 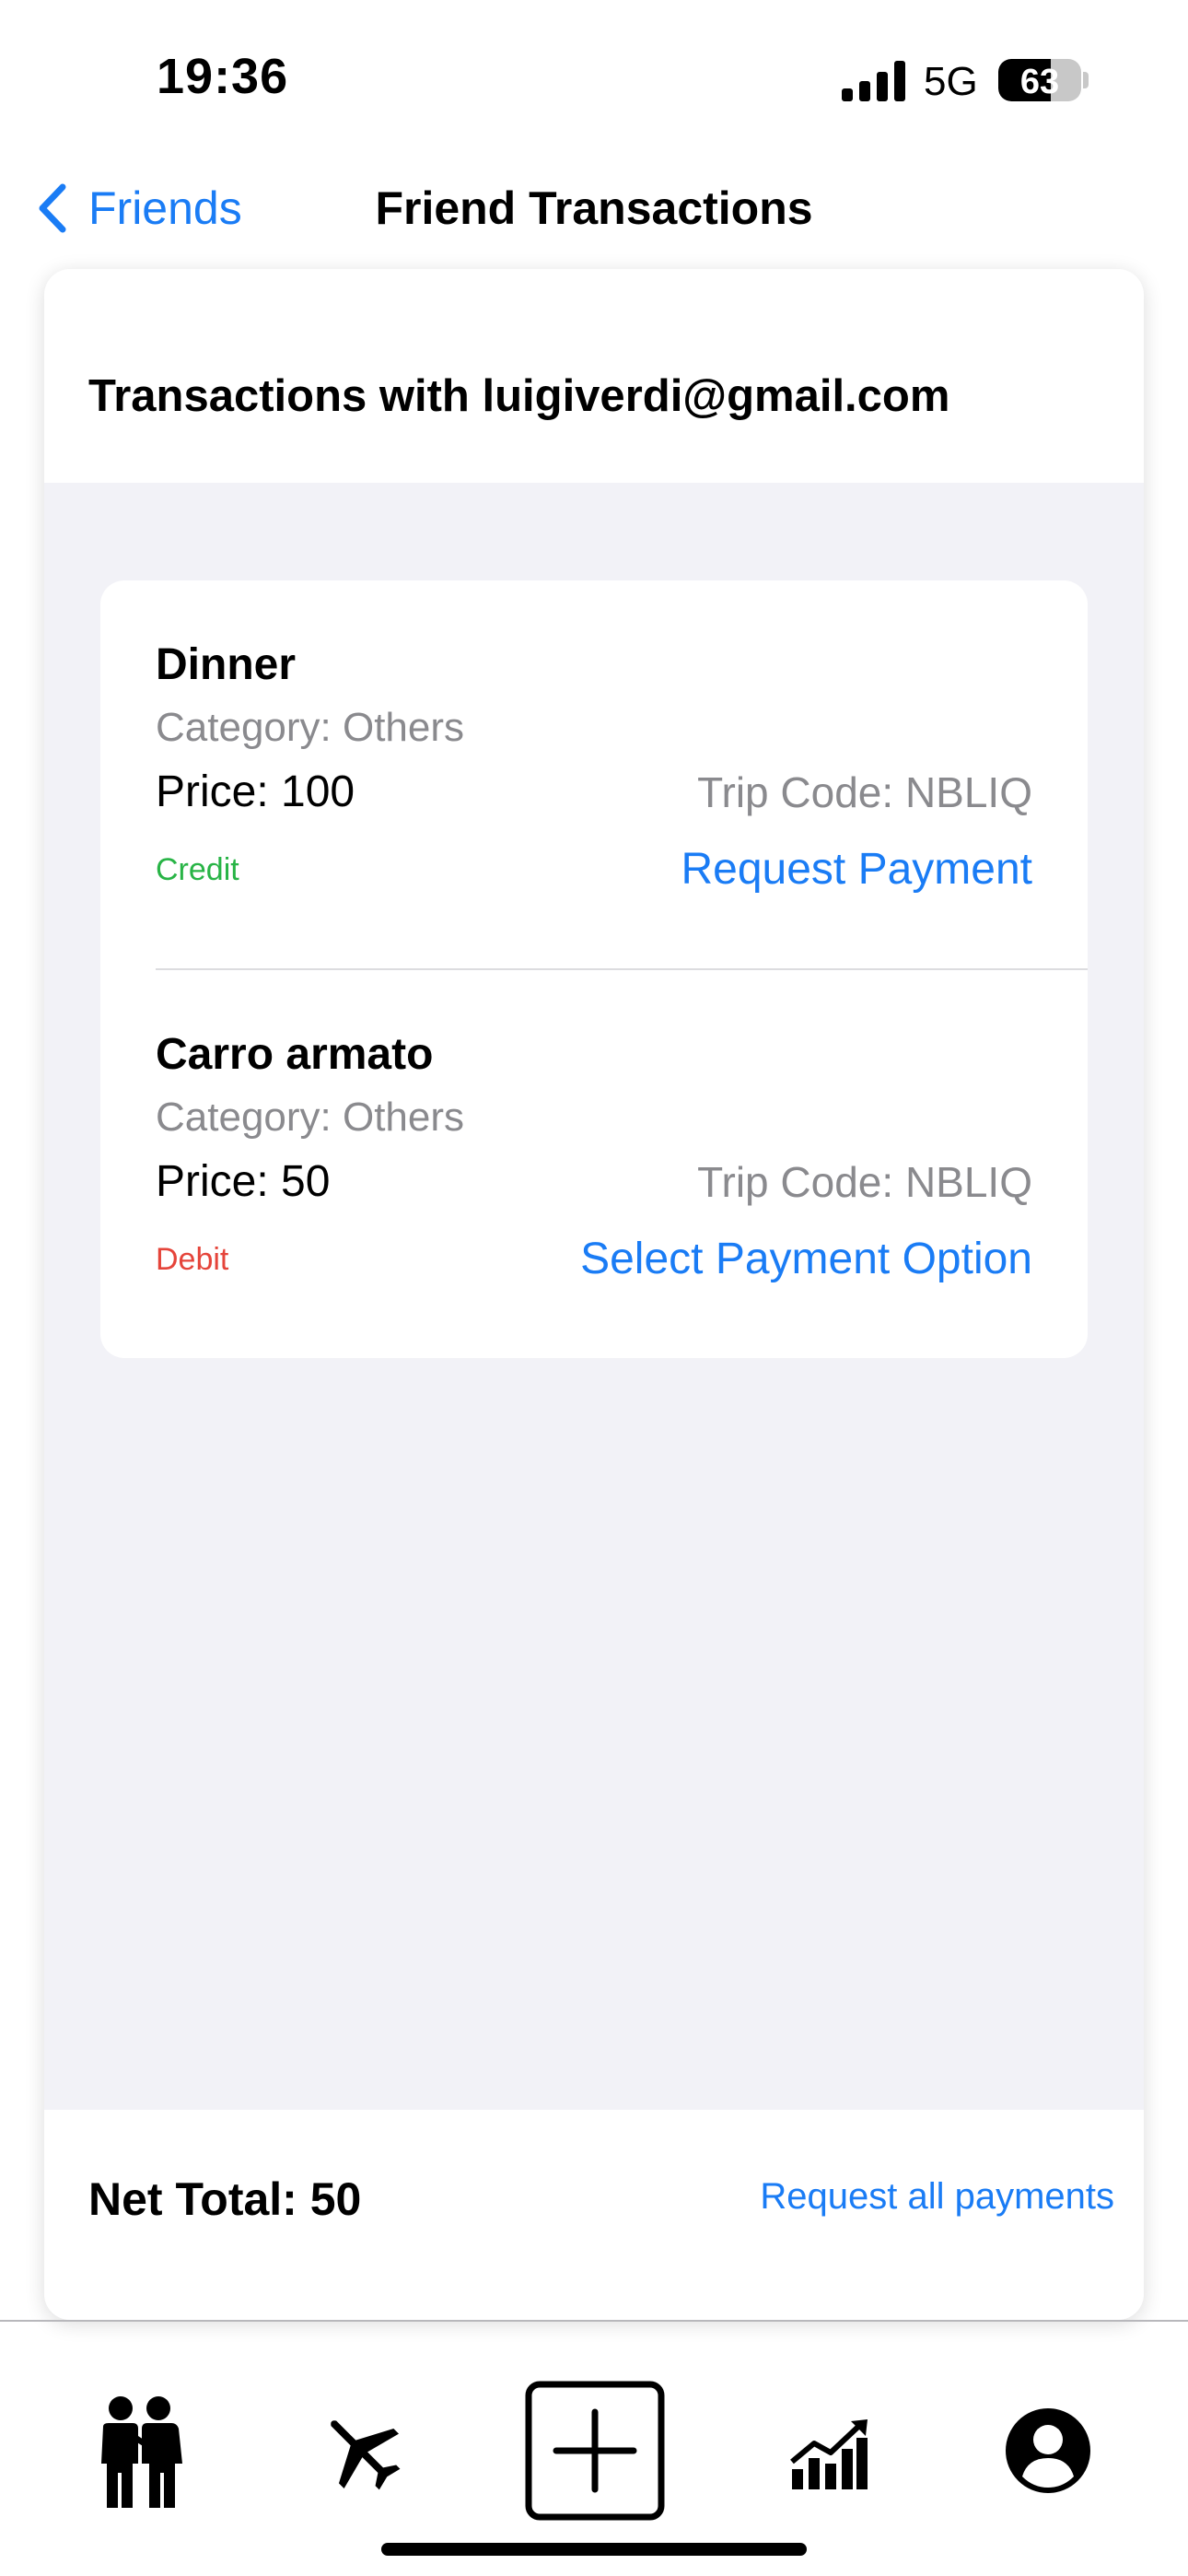 I want to click on sheet-header: Transactions with luigiverdi@gmail.com, so click(x=594, y=376).